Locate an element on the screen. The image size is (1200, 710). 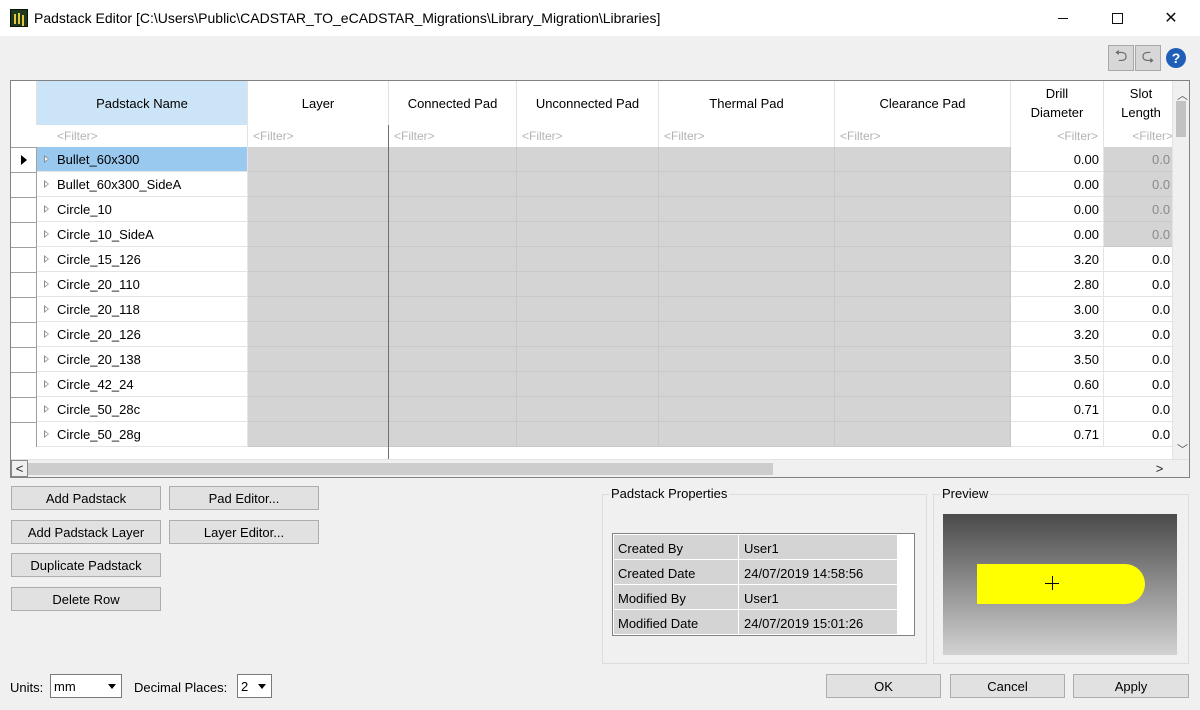
table-row: Circle_15_126 3.20 0.0 is located at coordinates (608, 259).